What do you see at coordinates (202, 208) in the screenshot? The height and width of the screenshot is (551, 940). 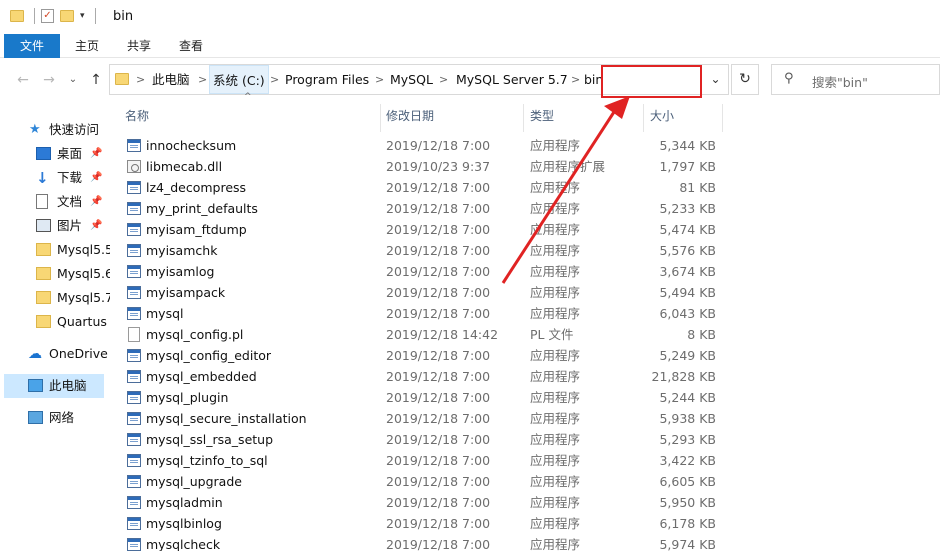 I see `file-name: my_print_defaults` at bounding box center [202, 208].